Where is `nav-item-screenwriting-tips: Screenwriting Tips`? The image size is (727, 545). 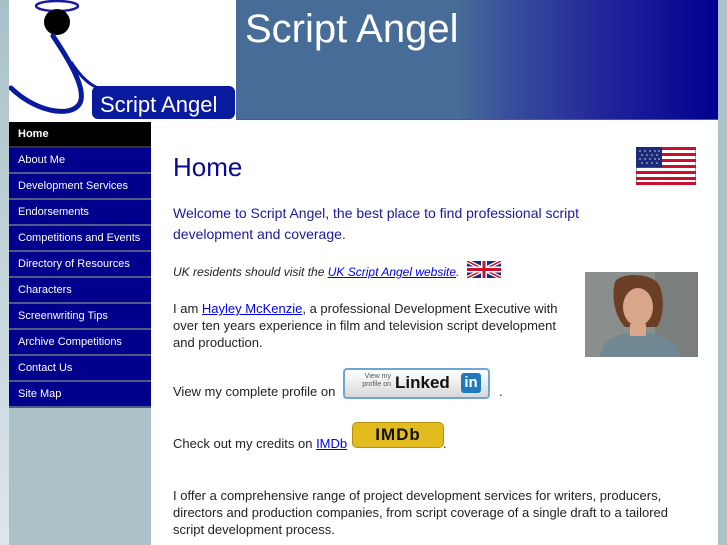 nav-item-screenwriting-tips: Screenwriting Tips is located at coordinates (80, 317).